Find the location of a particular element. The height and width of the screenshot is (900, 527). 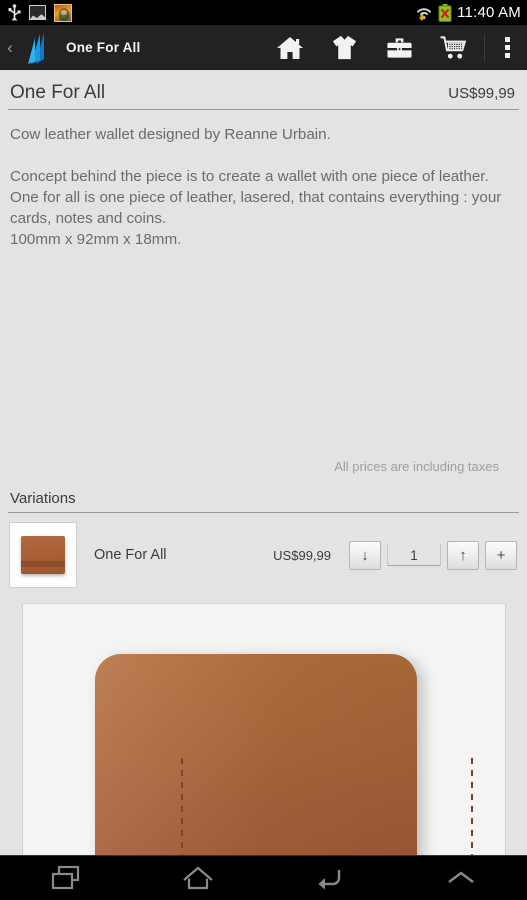

wallet-thumbnail is located at coordinates (43, 555).